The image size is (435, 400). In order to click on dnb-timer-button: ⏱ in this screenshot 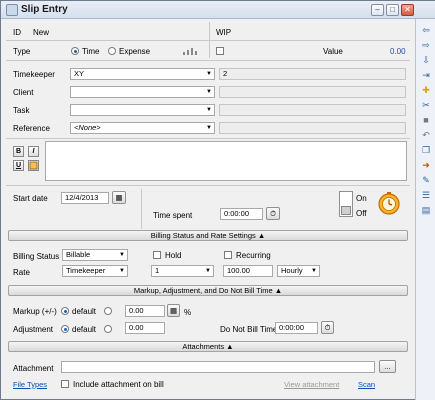, I will do `click(327, 327)`.